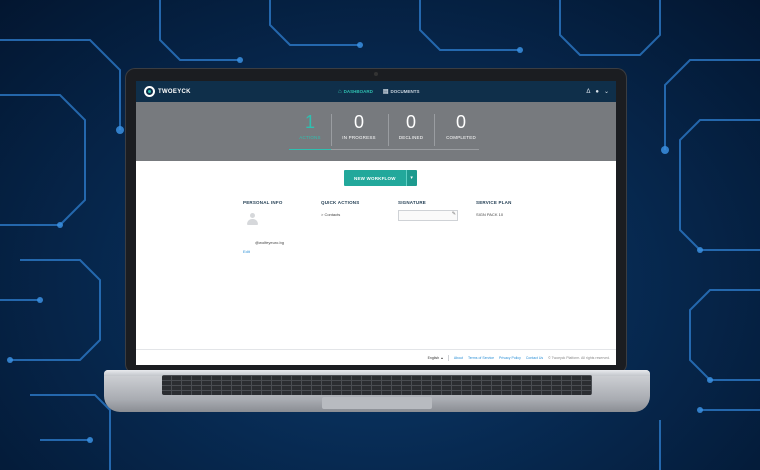 Image resolution: width=760 pixels, height=470 pixels. Describe the element at coordinates (377, 403) in the screenshot. I see `laptop-trackpad` at that location.